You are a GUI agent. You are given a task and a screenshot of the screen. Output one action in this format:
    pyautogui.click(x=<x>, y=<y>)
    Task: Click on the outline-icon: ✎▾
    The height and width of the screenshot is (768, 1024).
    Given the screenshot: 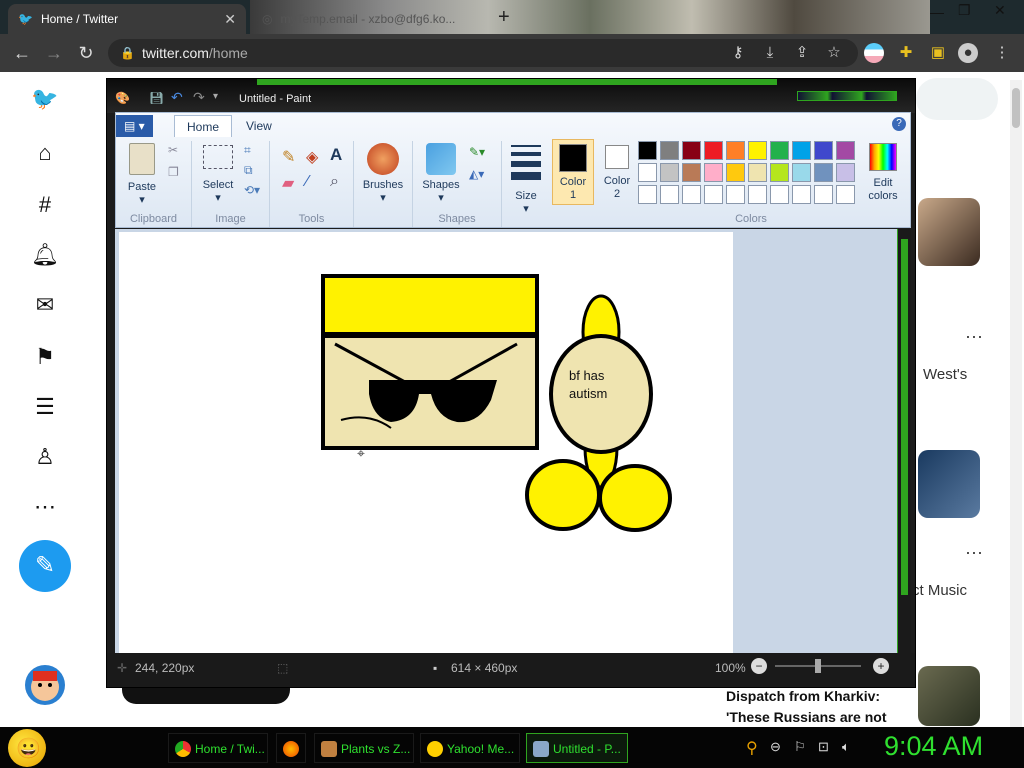 What is the action you would take?
    pyautogui.click(x=477, y=152)
    